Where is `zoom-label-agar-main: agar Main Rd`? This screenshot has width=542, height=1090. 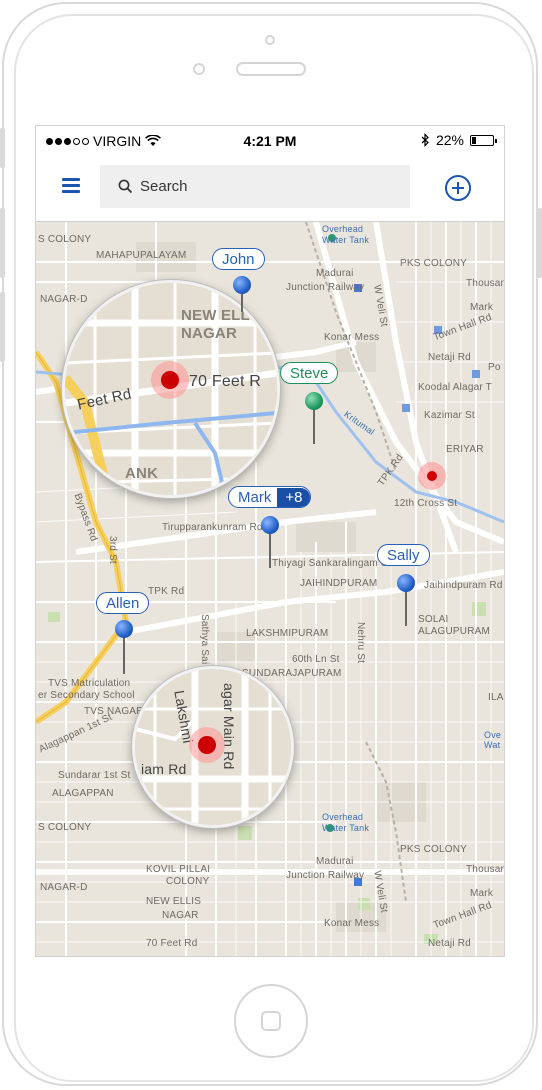 zoom-label-agar-main: agar Main Rd is located at coordinates (229, 726).